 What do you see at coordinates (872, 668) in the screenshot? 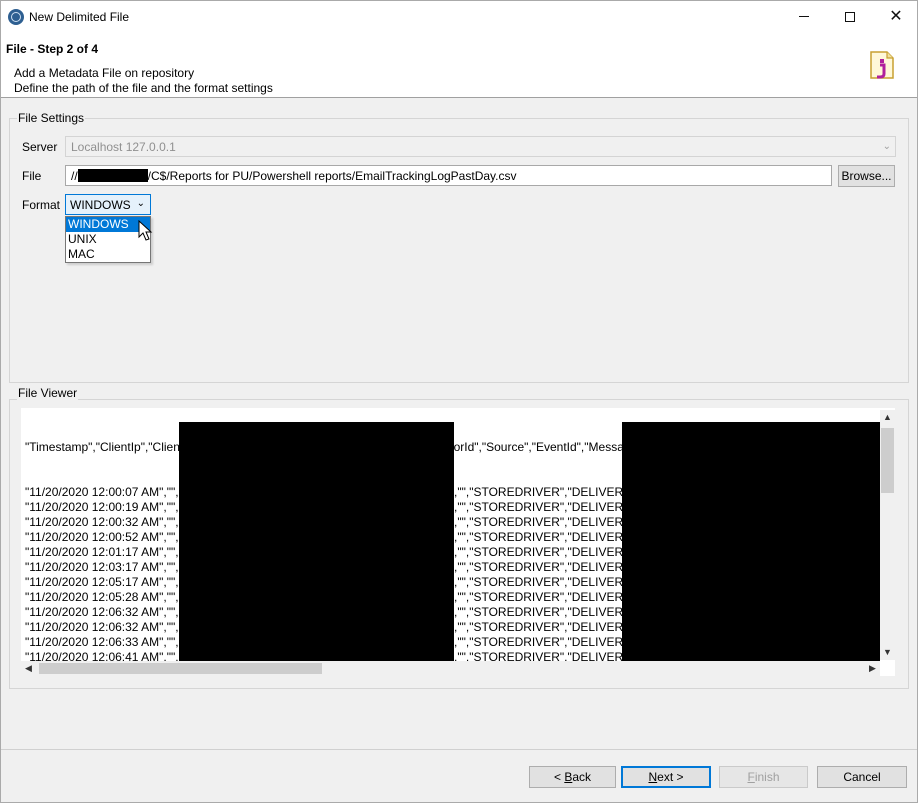
I see `scroll-right-icon: ▶` at bounding box center [872, 668].